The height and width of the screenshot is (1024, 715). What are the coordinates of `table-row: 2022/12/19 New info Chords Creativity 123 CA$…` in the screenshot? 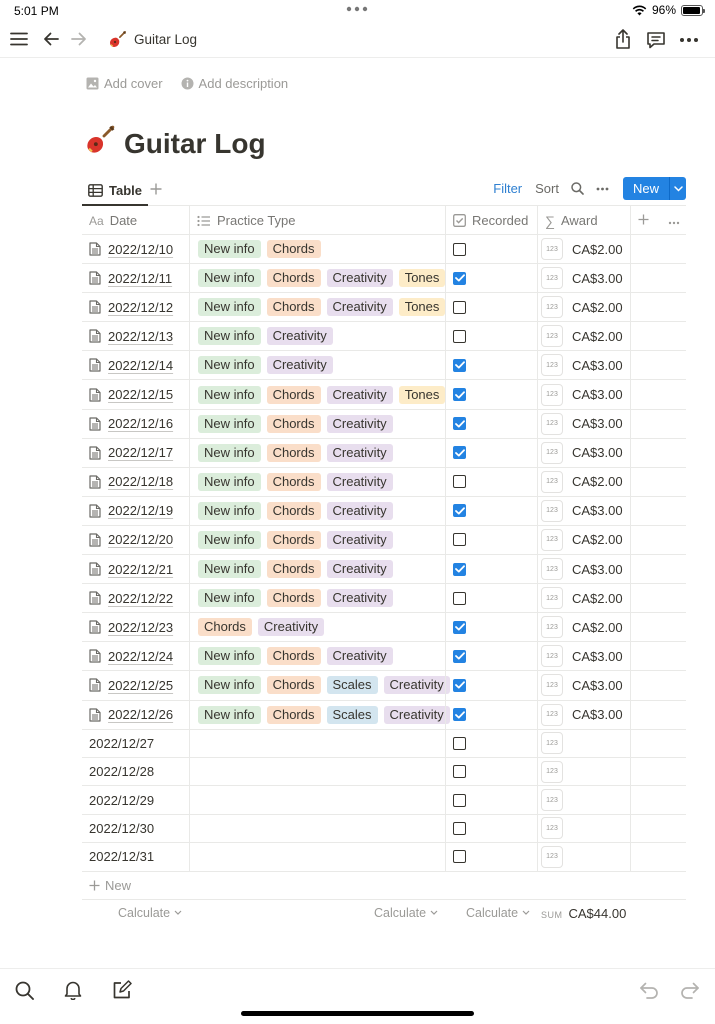 It's located at (384, 511).